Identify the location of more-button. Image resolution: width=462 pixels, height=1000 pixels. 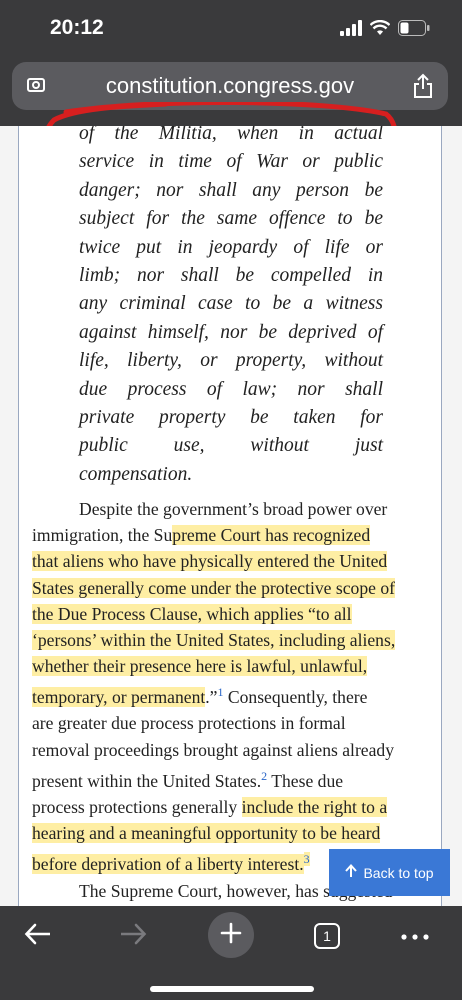
(415, 936).